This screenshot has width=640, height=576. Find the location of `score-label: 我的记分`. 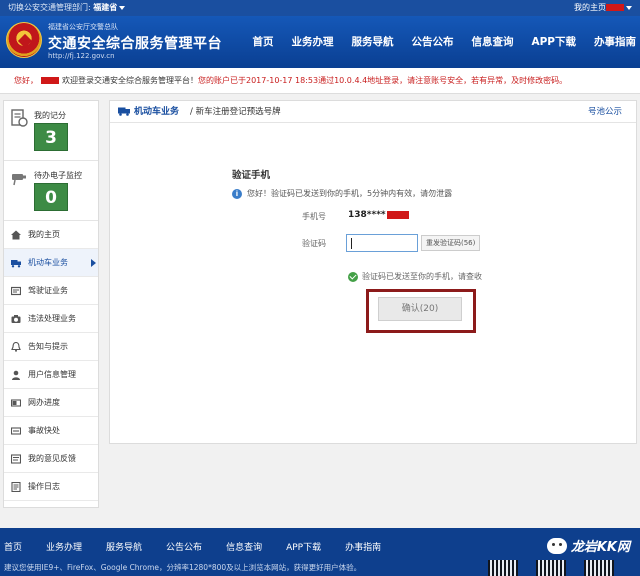

score-label: 我的记分 is located at coordinates (50, 115).